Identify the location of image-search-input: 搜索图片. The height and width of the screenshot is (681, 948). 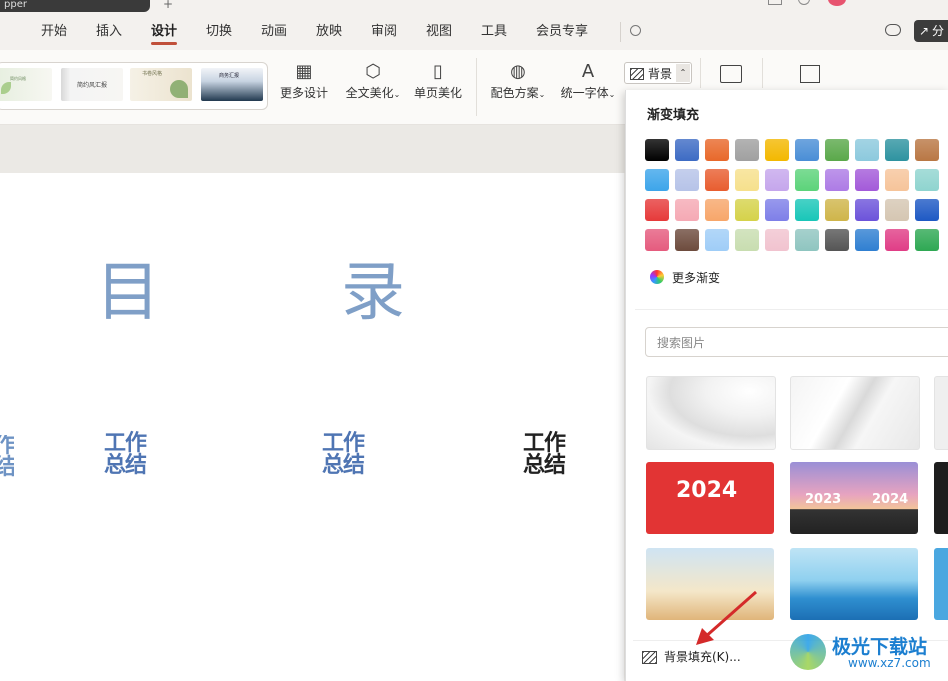
(796, 342).